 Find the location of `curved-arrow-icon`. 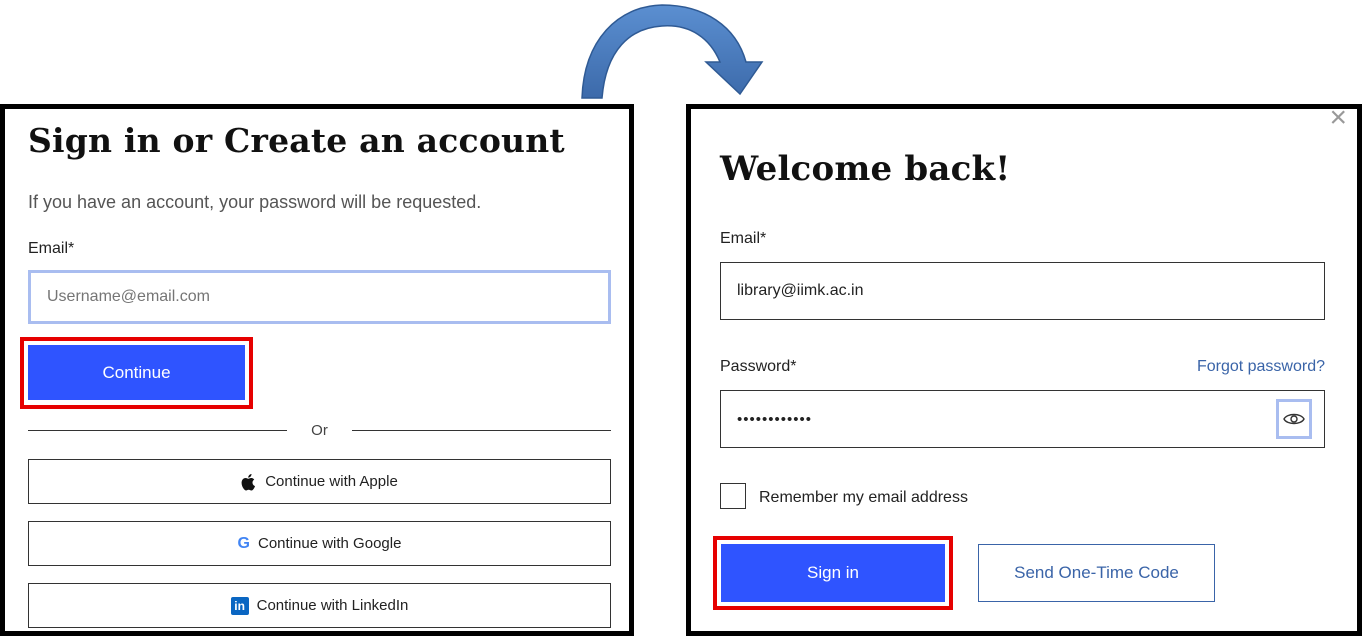

curved-arrow-icon is located at coordinates (672, 51).